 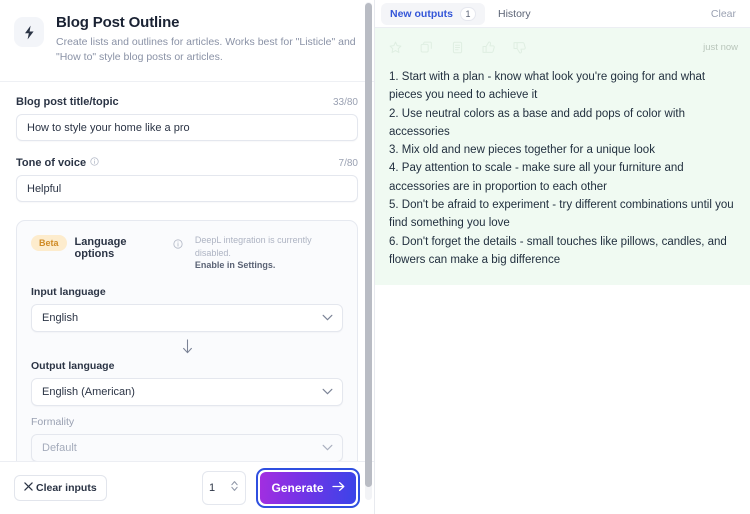 What do you see at coordinates (67, 102) in the screenshot?
I see `title-field-label: Blog post title/topic` at bounding box center [67, 102].